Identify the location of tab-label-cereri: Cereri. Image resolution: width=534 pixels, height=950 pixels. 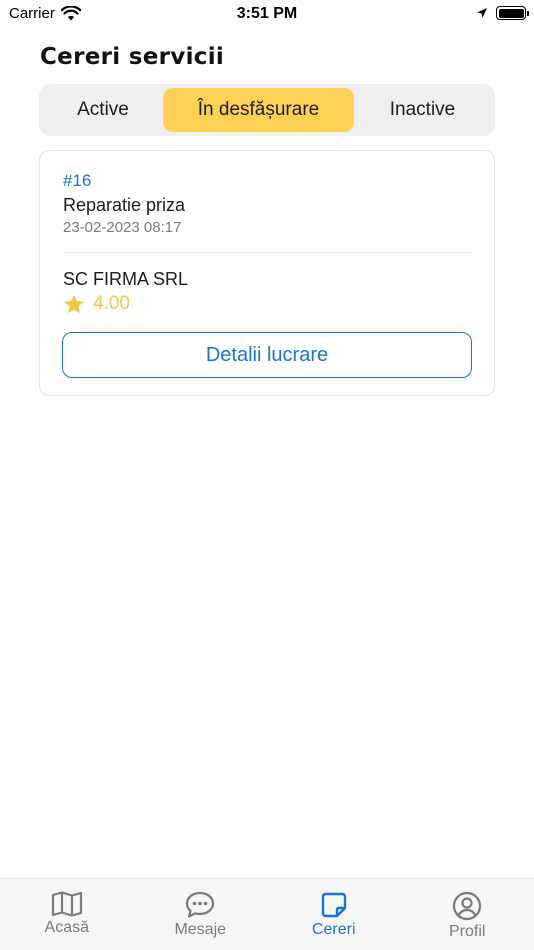
(333, 929).